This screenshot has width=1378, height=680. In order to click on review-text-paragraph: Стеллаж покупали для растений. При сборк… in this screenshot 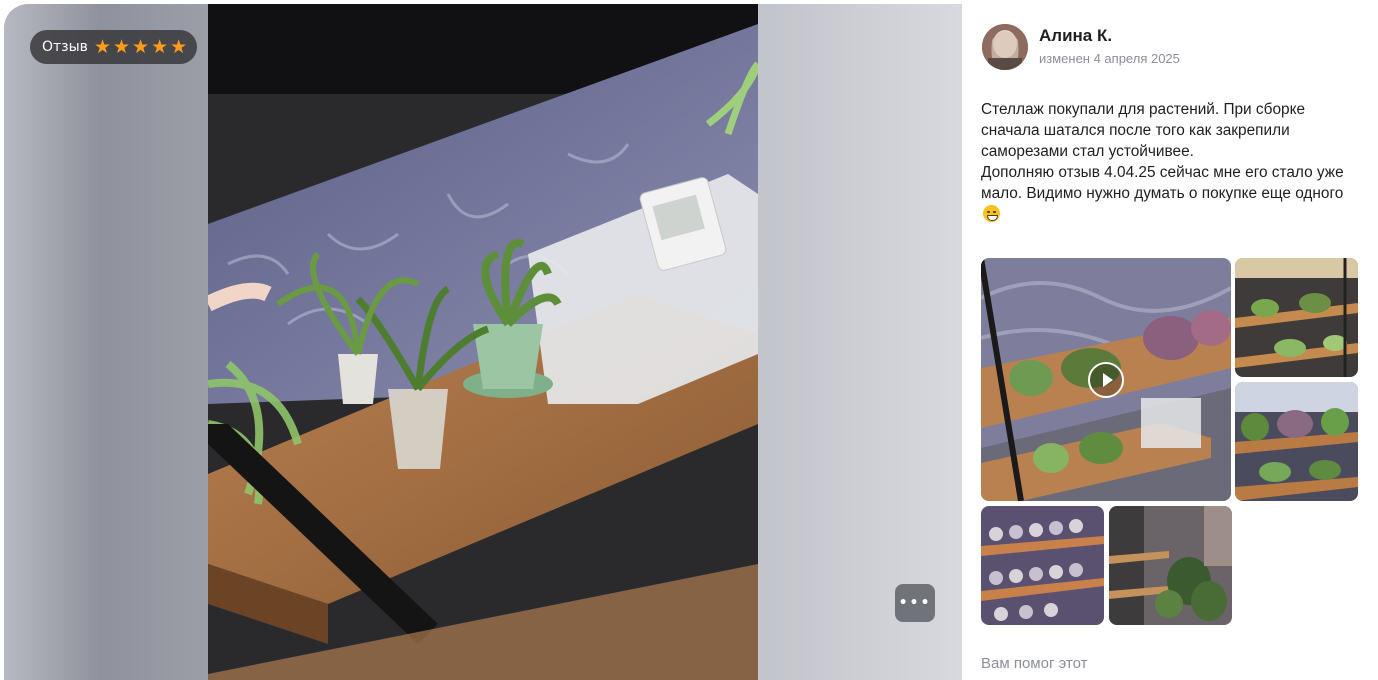, I will do `click(1143, 130)`.